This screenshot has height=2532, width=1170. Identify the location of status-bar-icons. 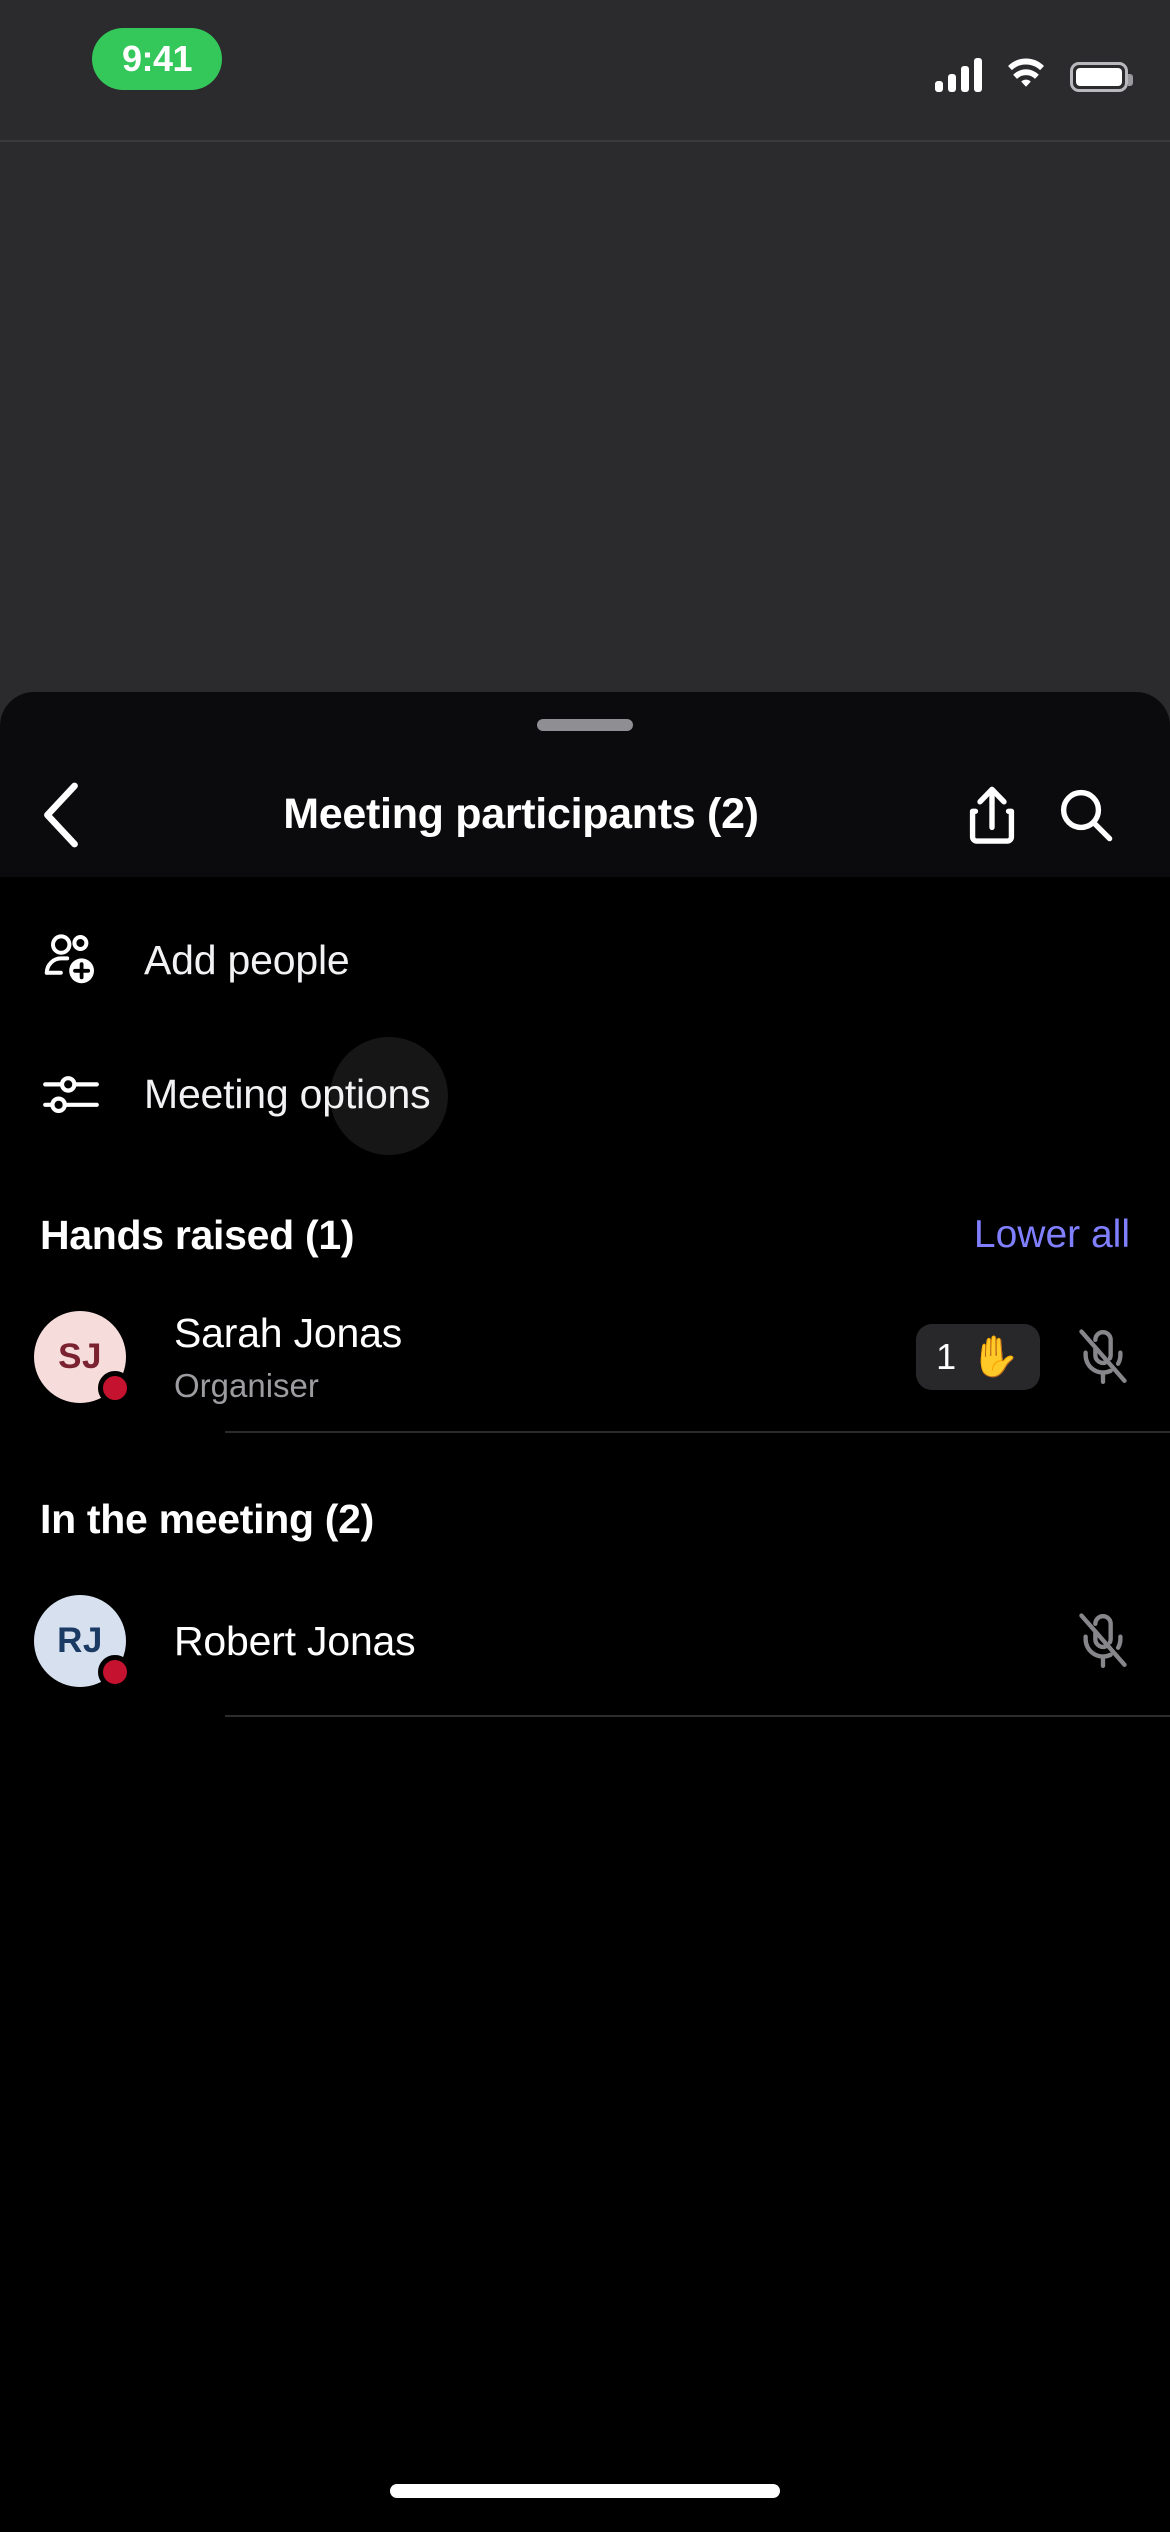
(1034, 67).